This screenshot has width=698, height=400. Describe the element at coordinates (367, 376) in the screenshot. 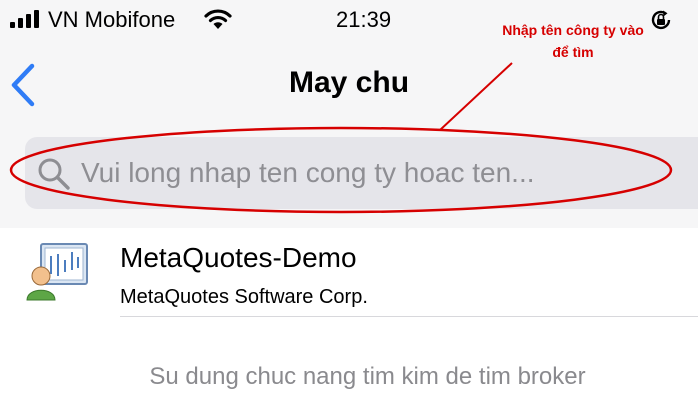

I see `search-hint-text: Su dung chuc nang tim kim de tim broker` at that location.